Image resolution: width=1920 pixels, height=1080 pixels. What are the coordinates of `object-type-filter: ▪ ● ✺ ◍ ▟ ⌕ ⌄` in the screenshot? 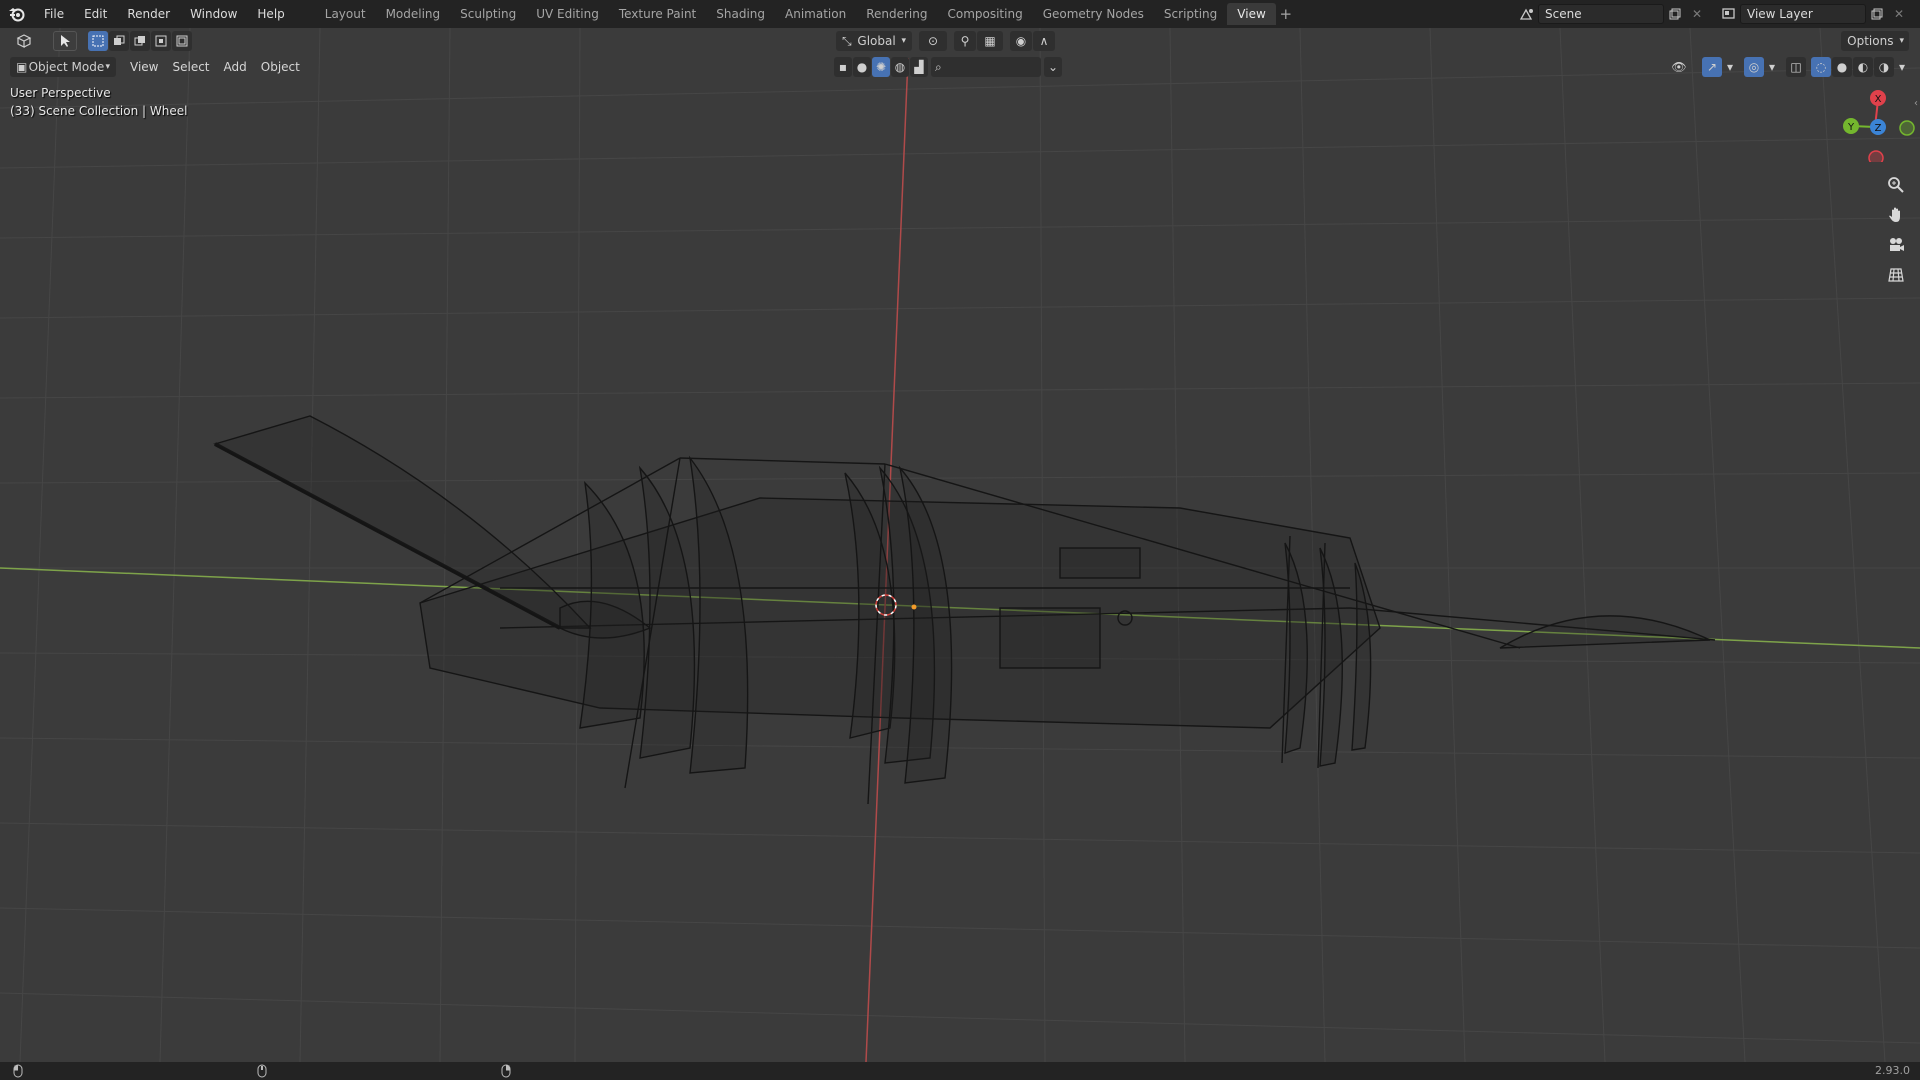 It's located at (948, 67).